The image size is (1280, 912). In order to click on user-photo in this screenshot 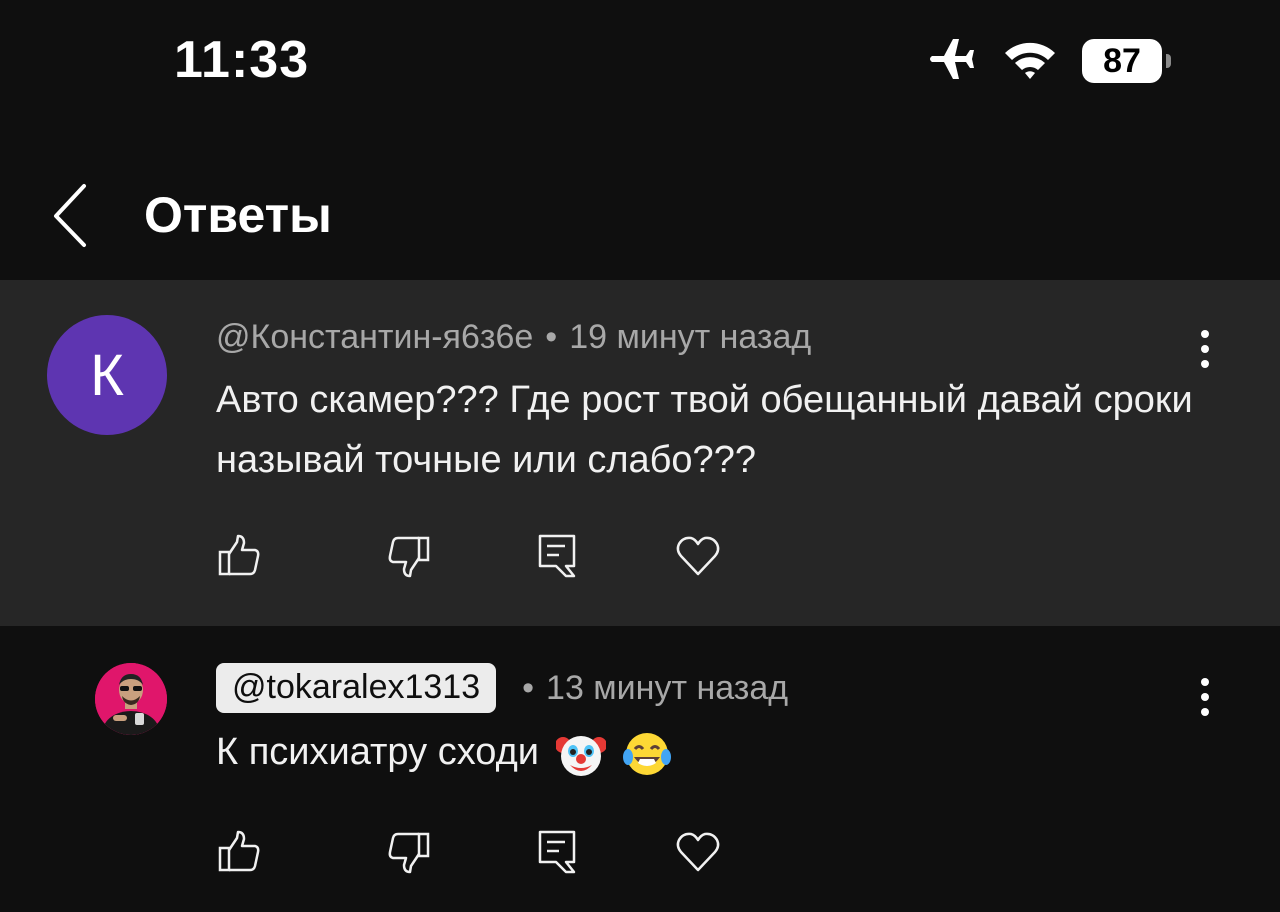, I will do `click(131, 699)`.